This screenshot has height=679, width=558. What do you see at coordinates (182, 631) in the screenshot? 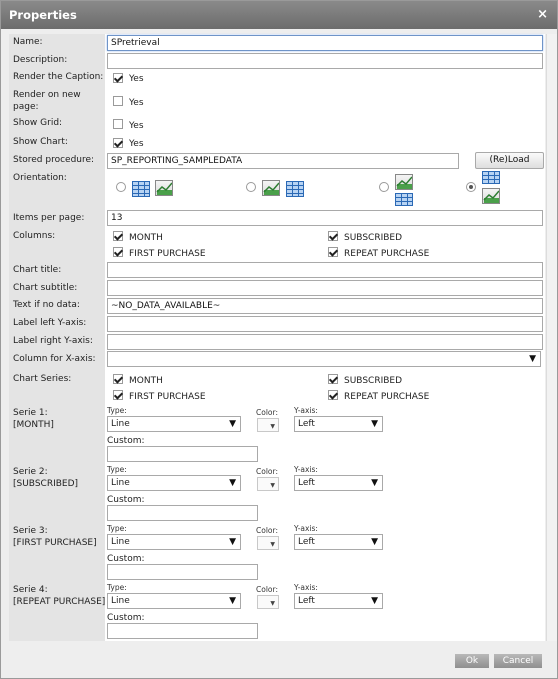
I see `serie-4-custom-input` at bounding box center [182, 631].